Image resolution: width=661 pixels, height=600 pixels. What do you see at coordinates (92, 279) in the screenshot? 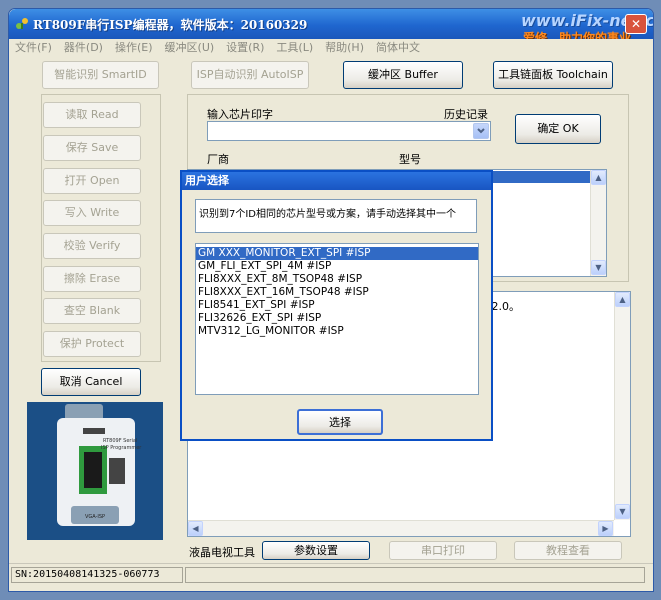
I see `erase-button: 擦除 Erase` at bounding box center [92, 279].